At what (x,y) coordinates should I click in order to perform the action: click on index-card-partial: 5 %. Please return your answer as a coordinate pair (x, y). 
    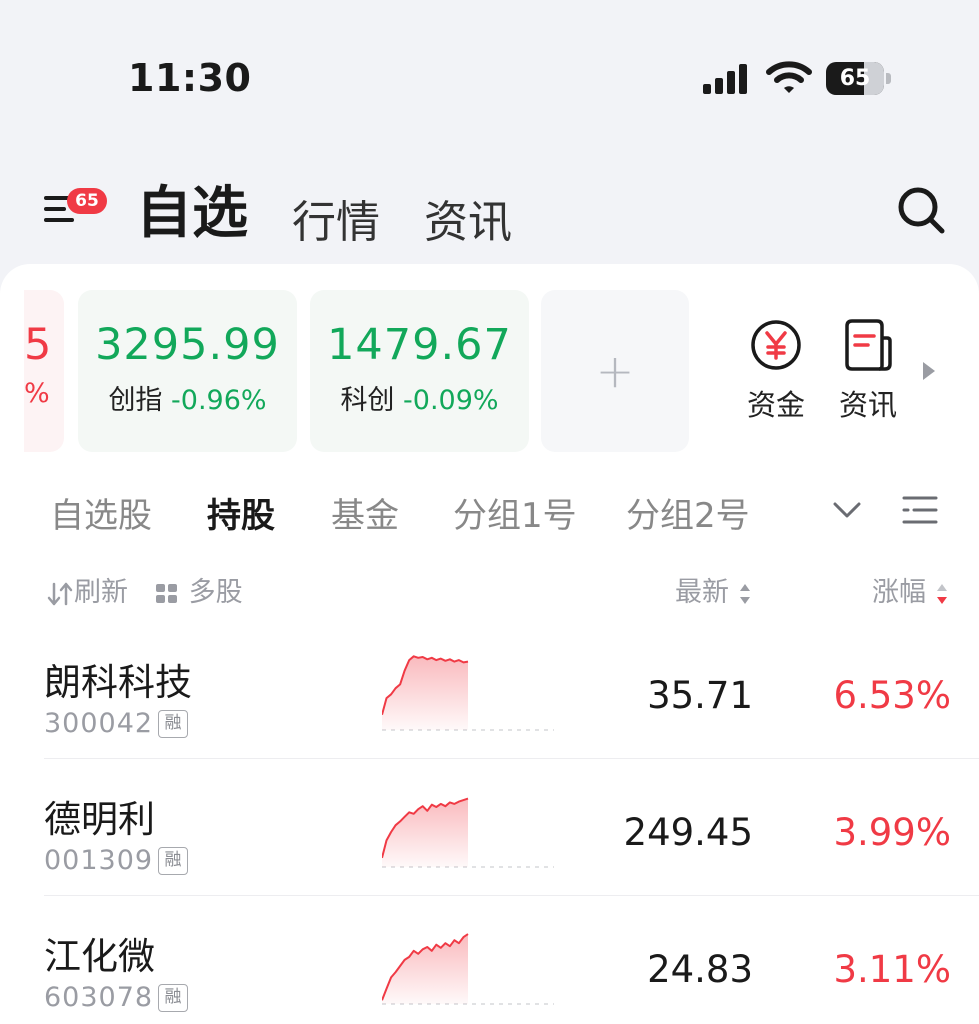
    Looking at the image, I should click on (44, 371).